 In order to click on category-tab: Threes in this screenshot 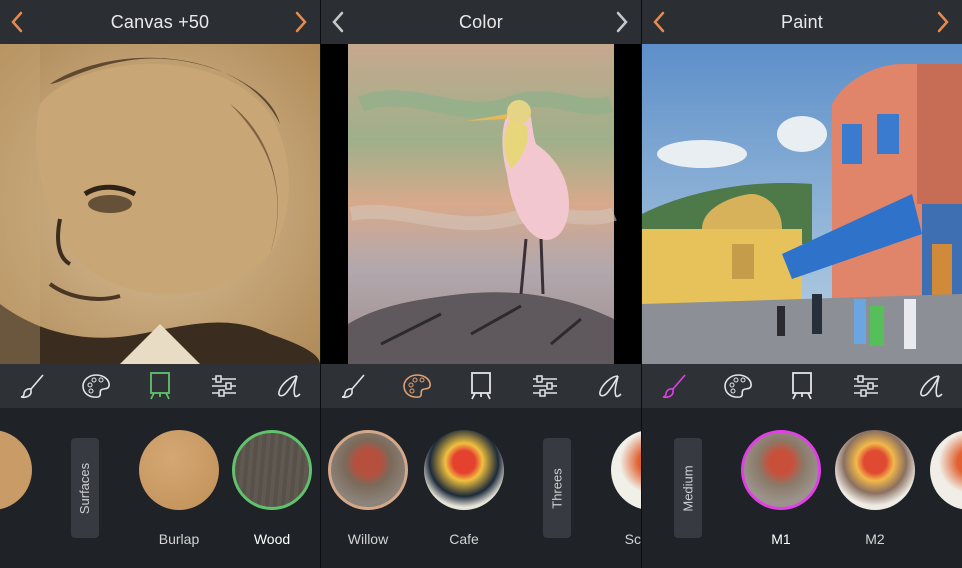, I will do `click(557, 488)`.